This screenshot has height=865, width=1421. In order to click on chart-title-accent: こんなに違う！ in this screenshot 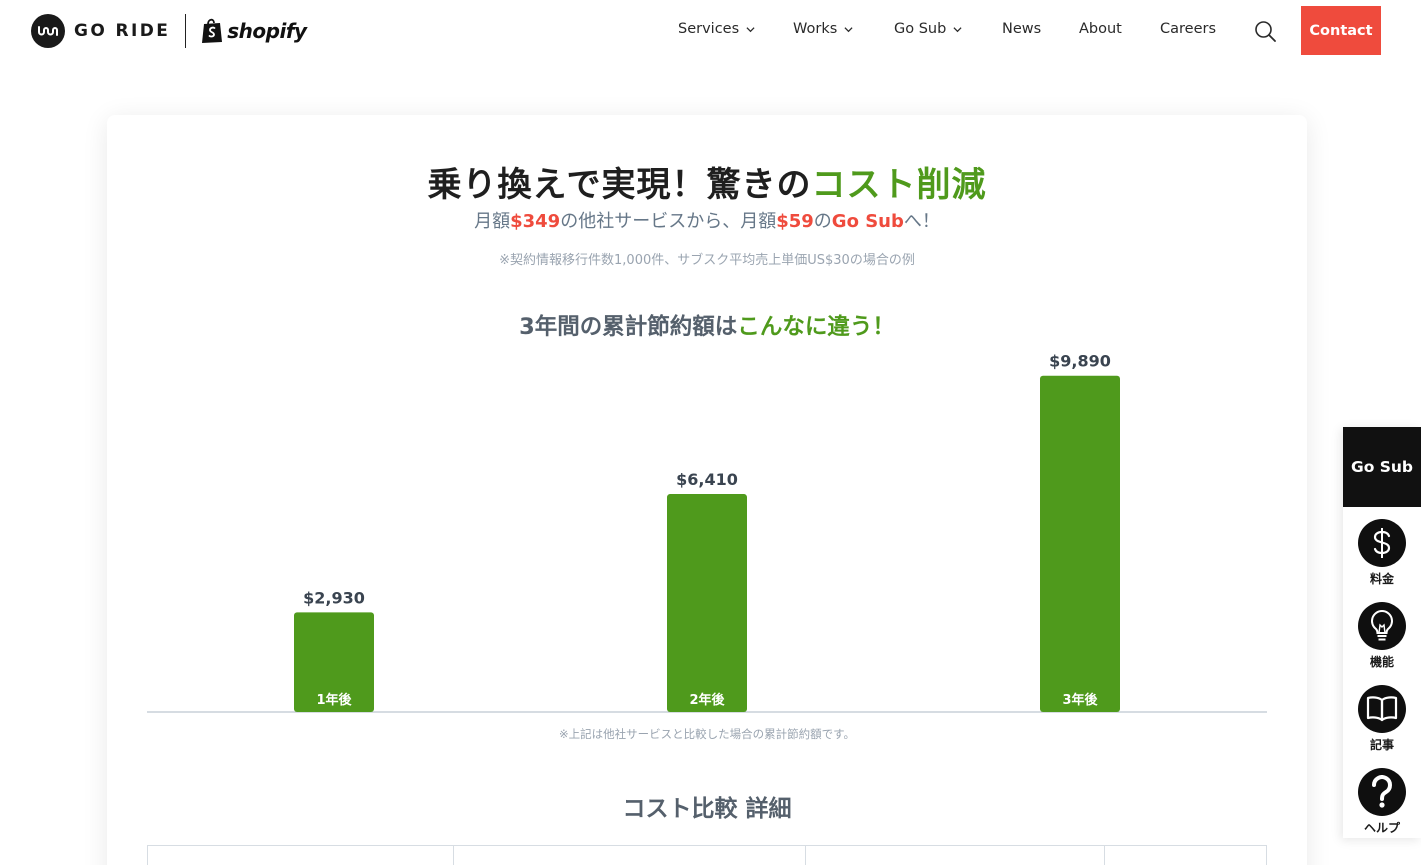, I will do `click(816, 327)`.